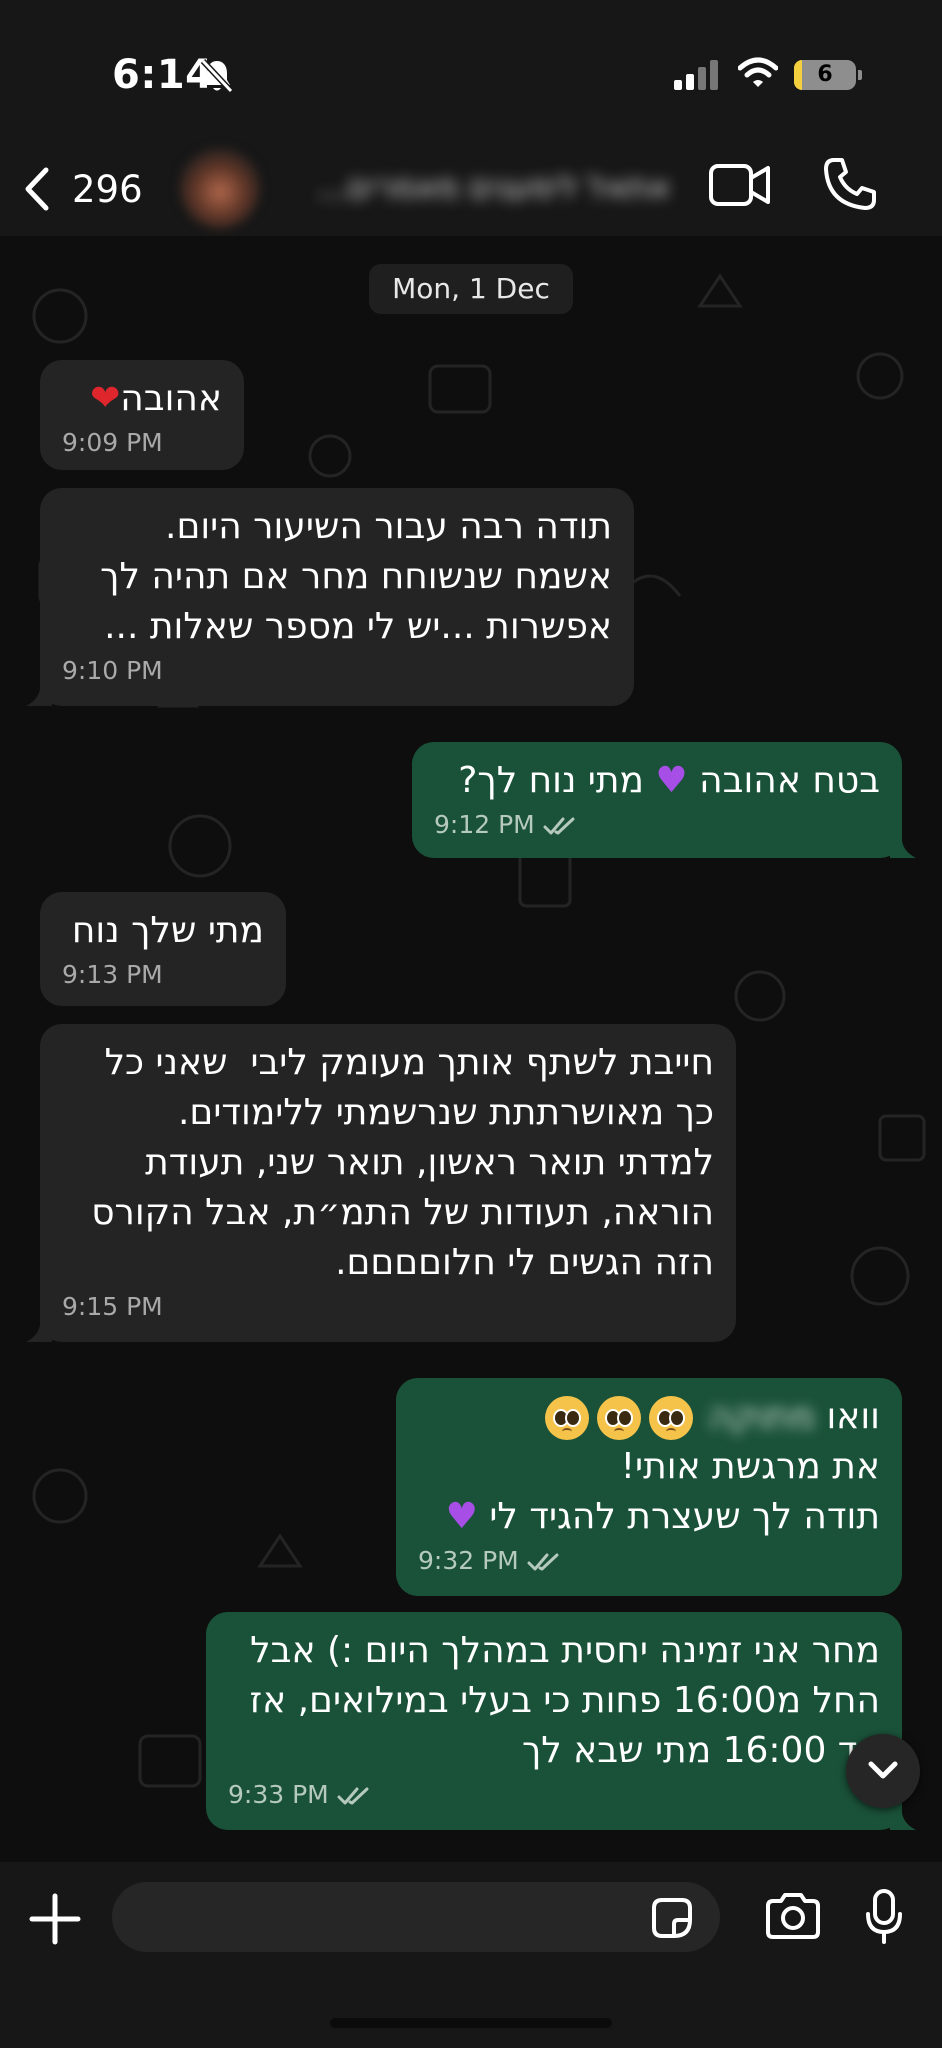 This screenshot has height=2048, width=942. I want to click on scroll-down-button, so click(883, 1771).